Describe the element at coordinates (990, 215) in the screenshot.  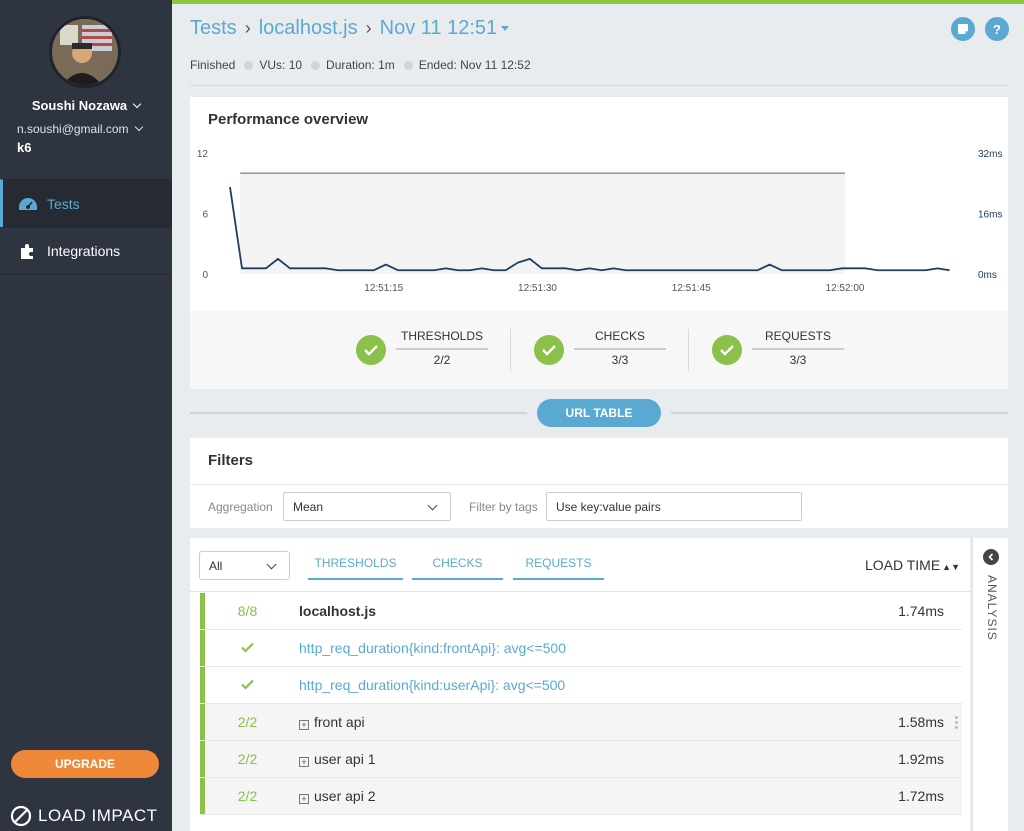
I see `y-right-tick-label: 16ms` at that location.